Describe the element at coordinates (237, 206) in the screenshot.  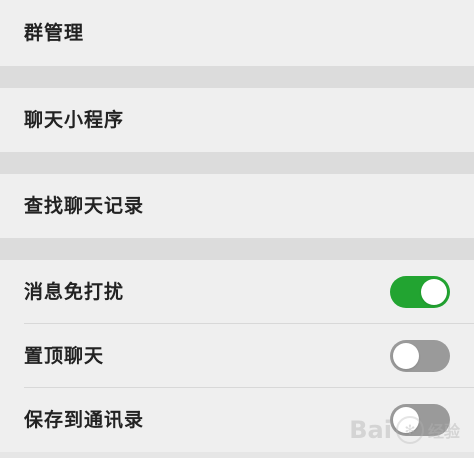
I see `search-chat-history-row: 查找聊天记录` at that location.